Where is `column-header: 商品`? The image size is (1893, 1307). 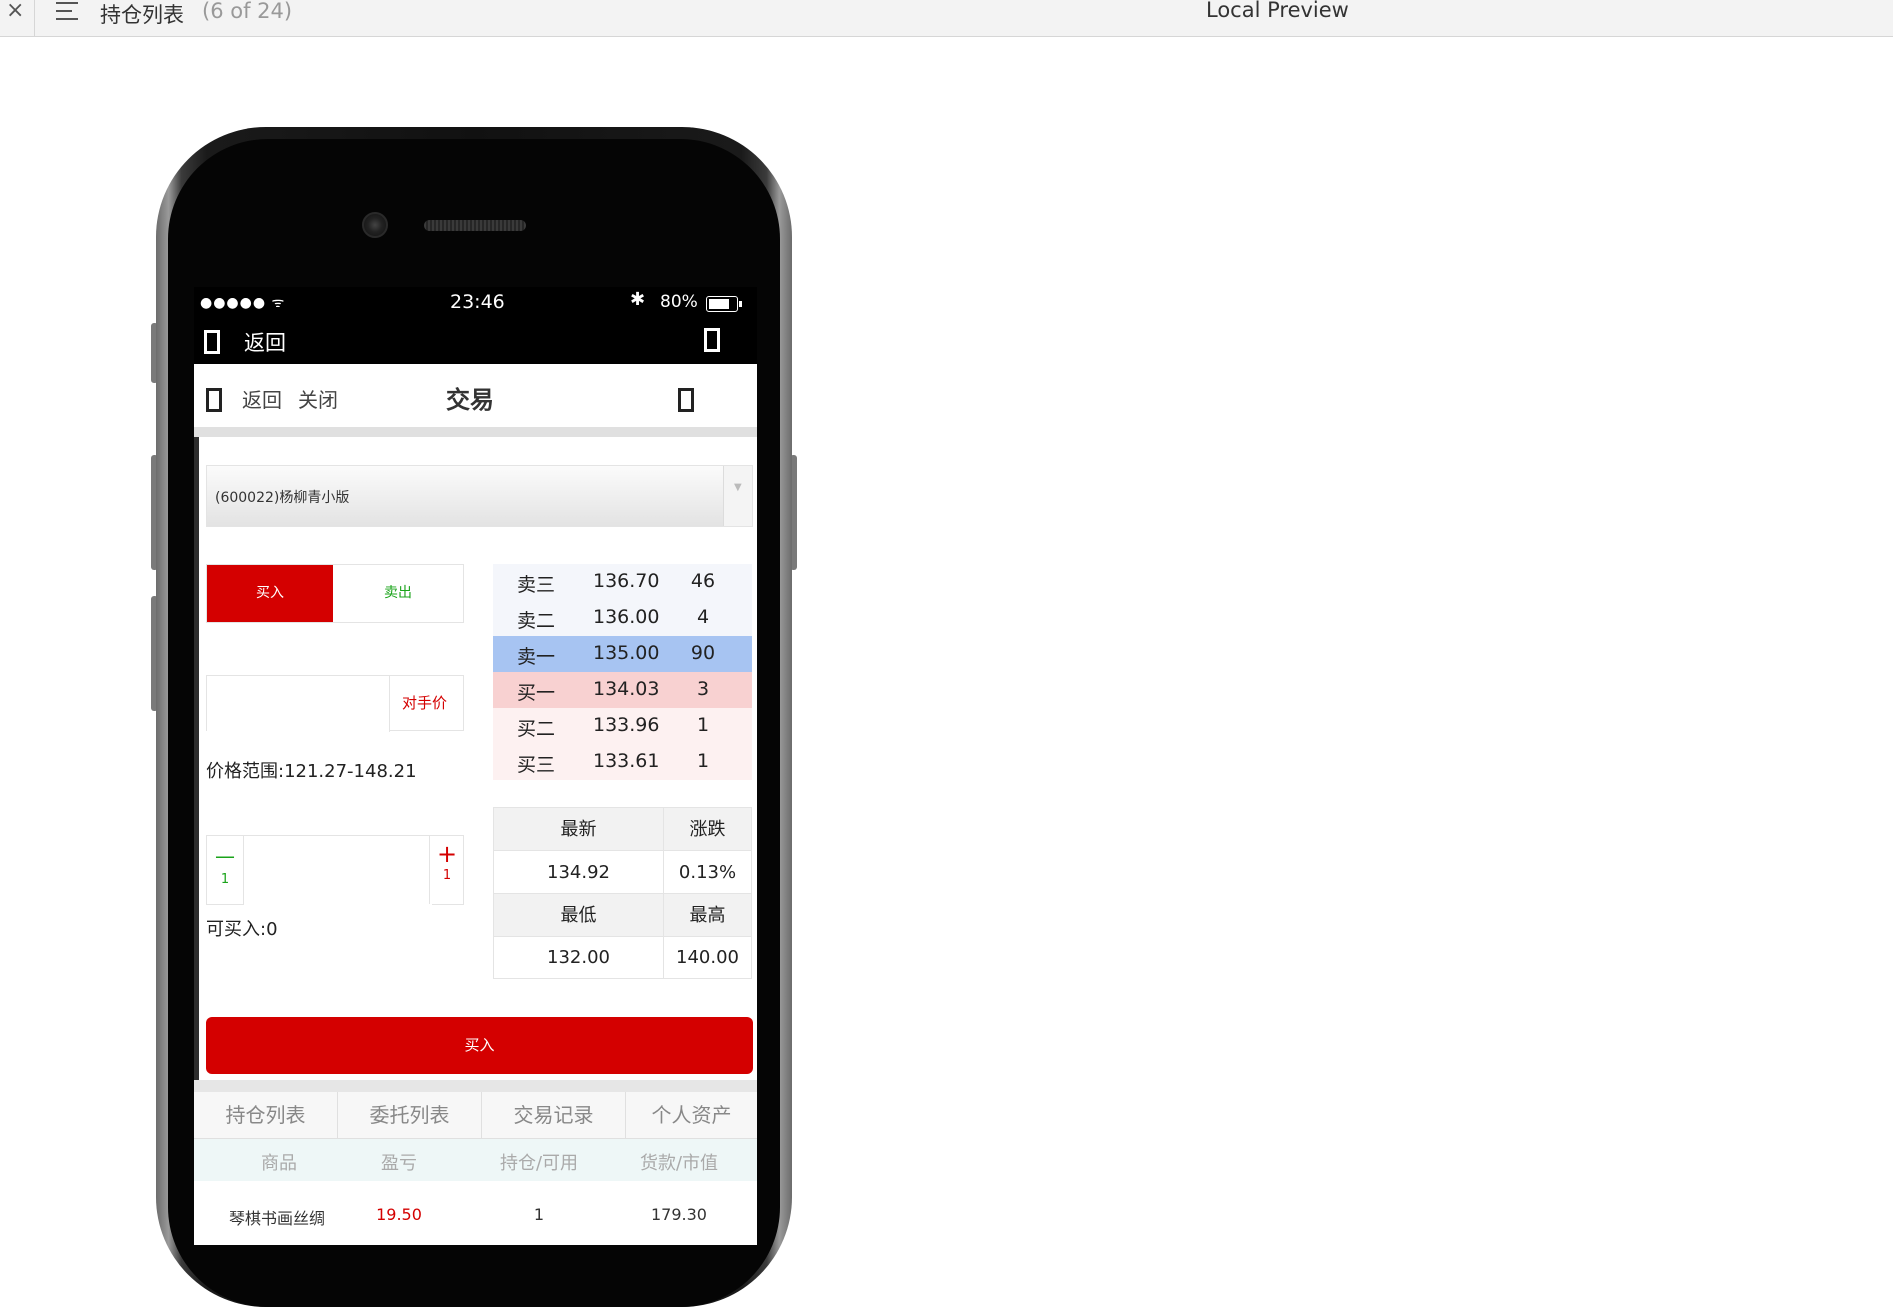
column-header: 商品 is located at coordinates (279, 1163).